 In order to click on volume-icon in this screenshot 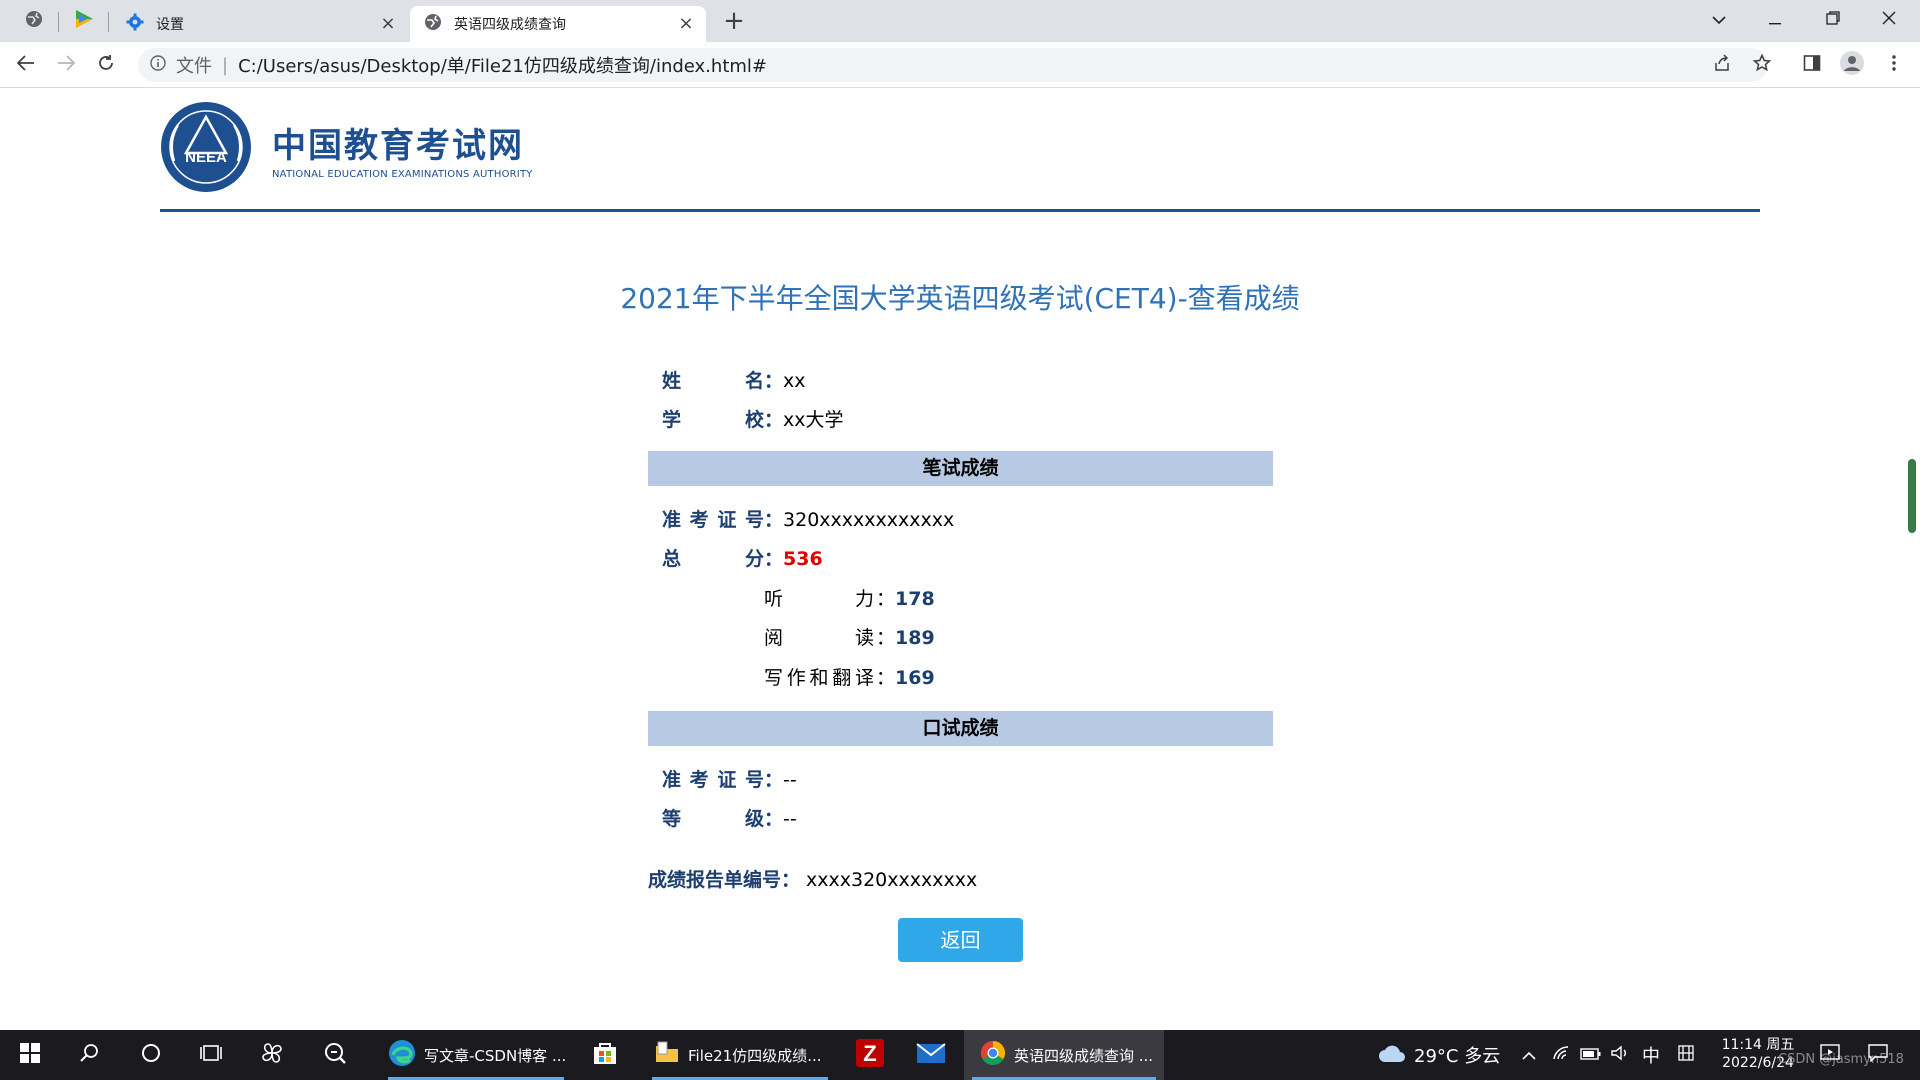, I will do `click(1620, 1055)`.